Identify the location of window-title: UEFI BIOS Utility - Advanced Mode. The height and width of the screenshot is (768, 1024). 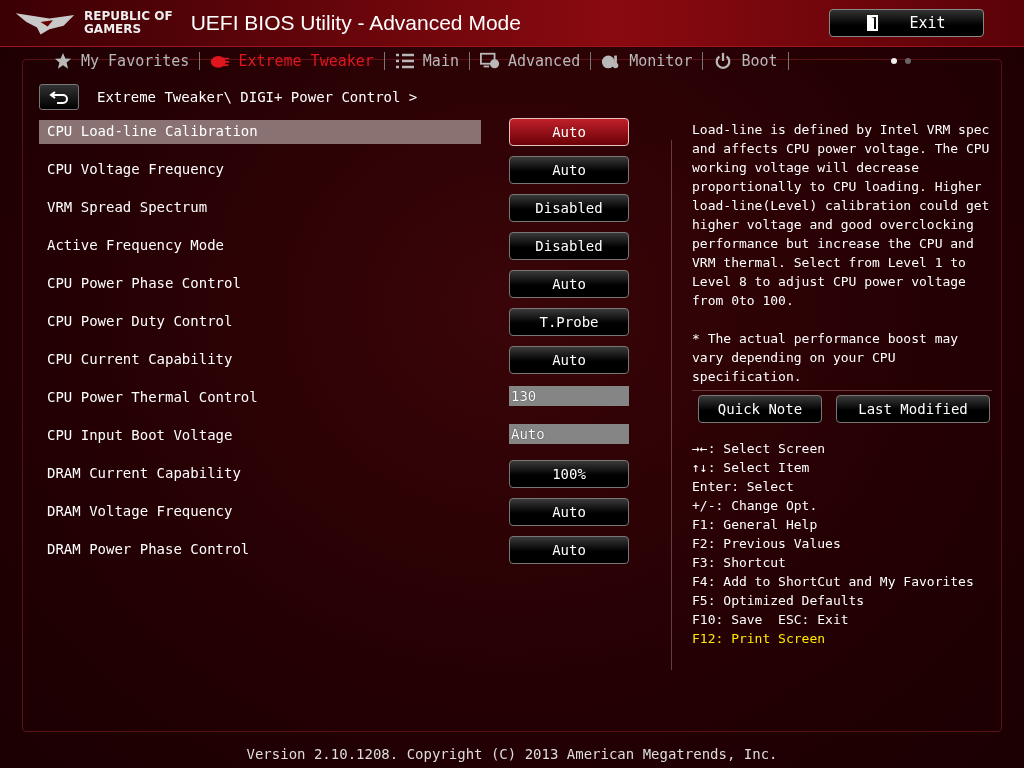
(356, 23).